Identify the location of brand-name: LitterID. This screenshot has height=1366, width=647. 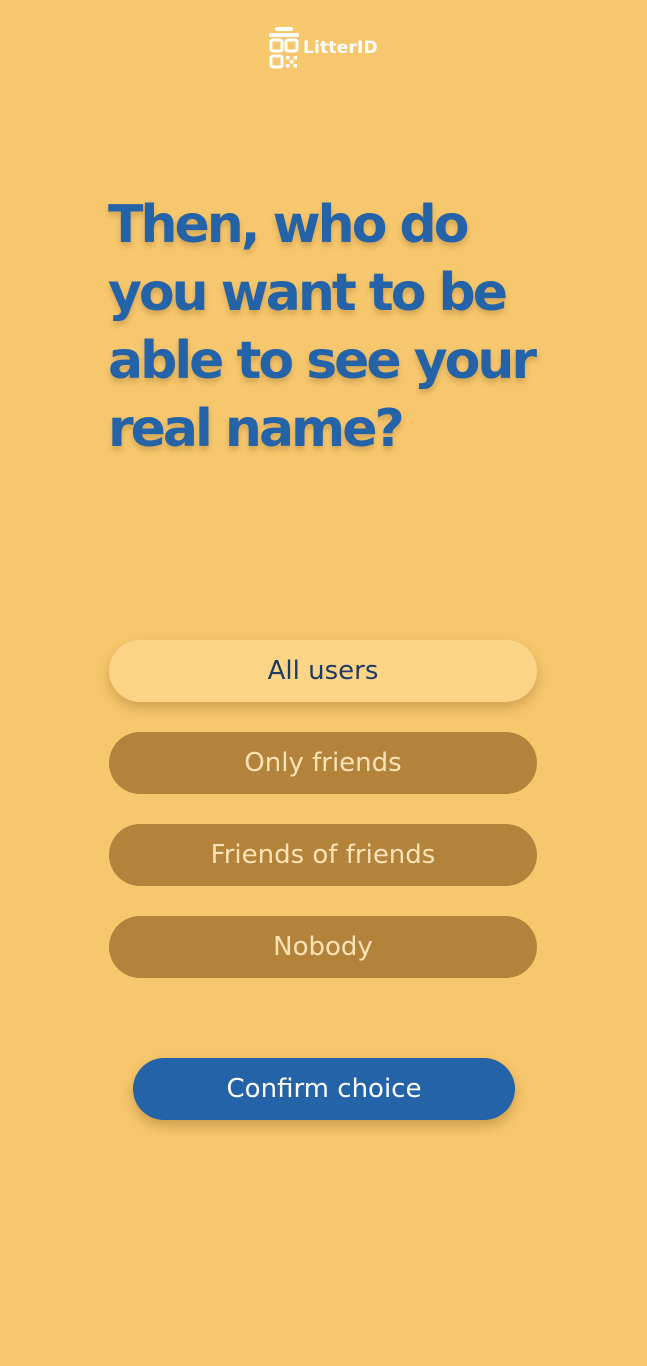
(340, 48).